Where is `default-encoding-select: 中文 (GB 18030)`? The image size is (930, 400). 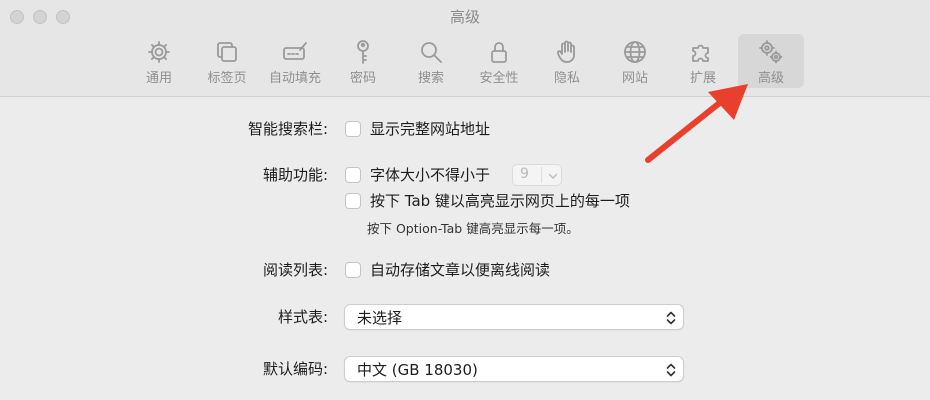
default-encoding-select: 中文 (GB 18030) is located at coordinates (514, 369).